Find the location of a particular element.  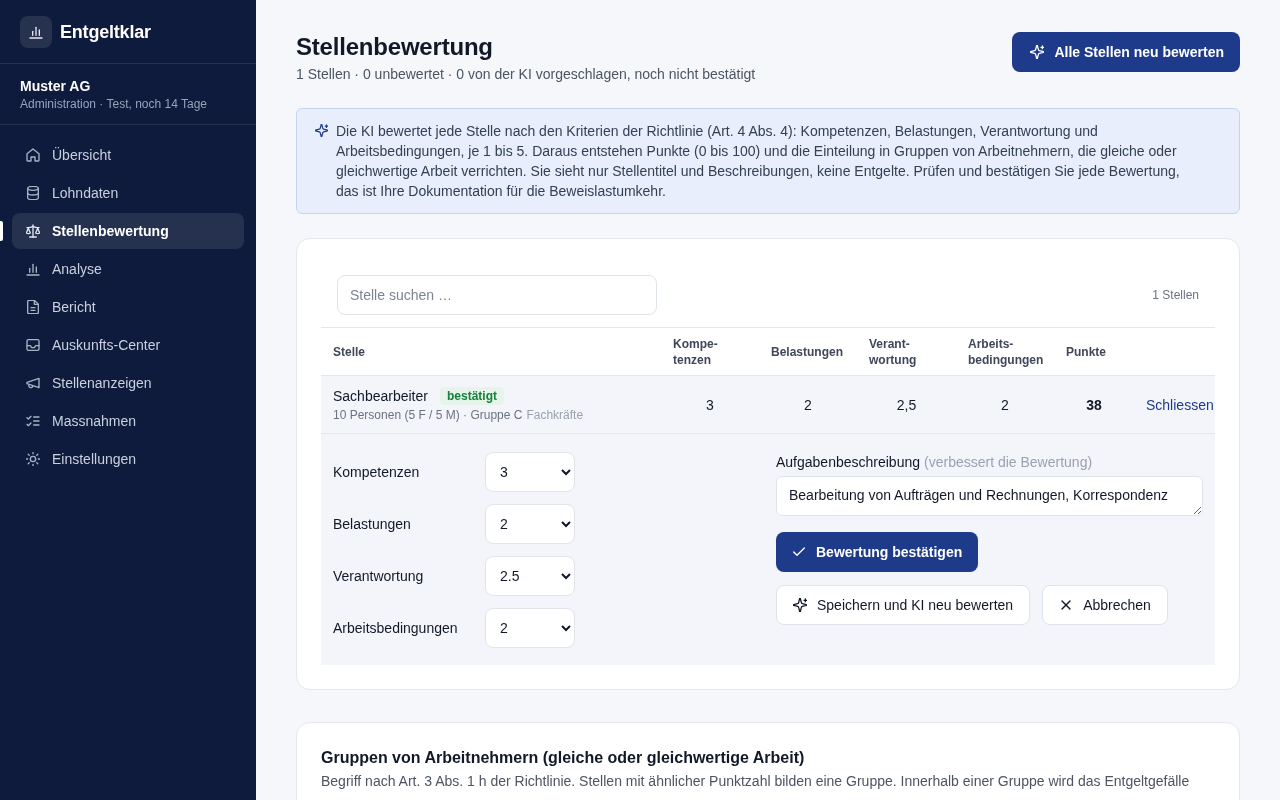

scale-icon is located at coordinates (33, 231).